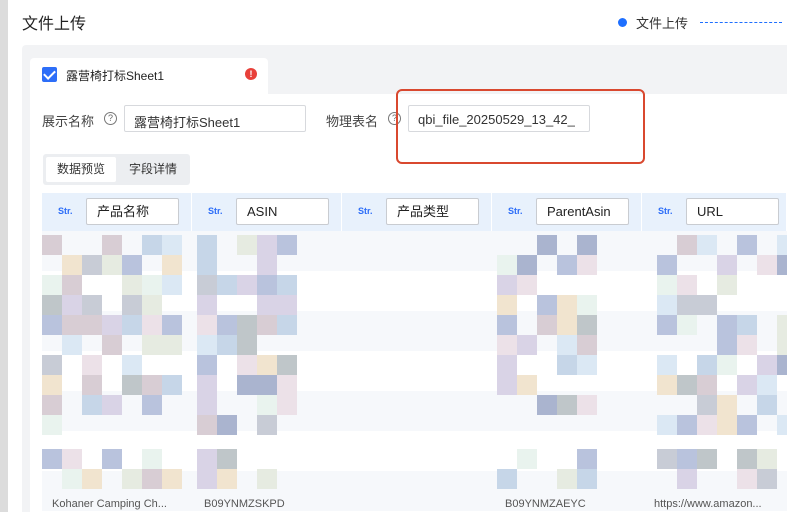 The width and height of the screenshot is (787, 512). Describe the element at coordinates (282, 211) in the screenshot. I see `column-name-input: ASIN` at that location.